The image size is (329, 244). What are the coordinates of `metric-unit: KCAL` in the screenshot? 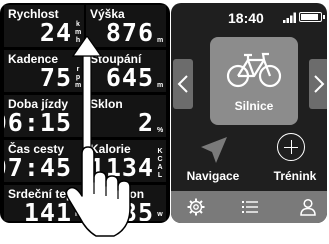 It's located at (160, 163).